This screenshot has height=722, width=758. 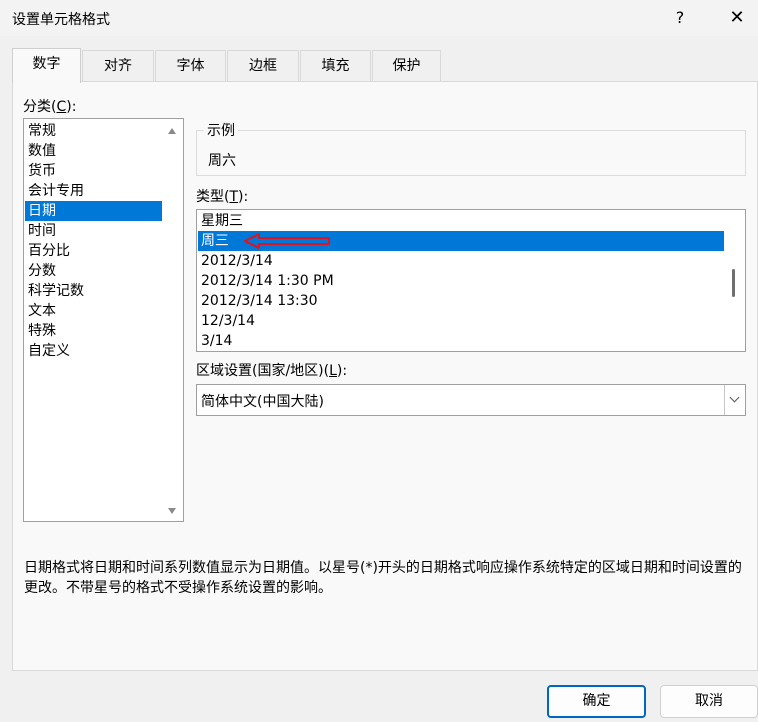 What do you see at coordinates (118, 66) in the screenshot?
I see `tab-alignment: 对齐` at bounding box center [118, 66].